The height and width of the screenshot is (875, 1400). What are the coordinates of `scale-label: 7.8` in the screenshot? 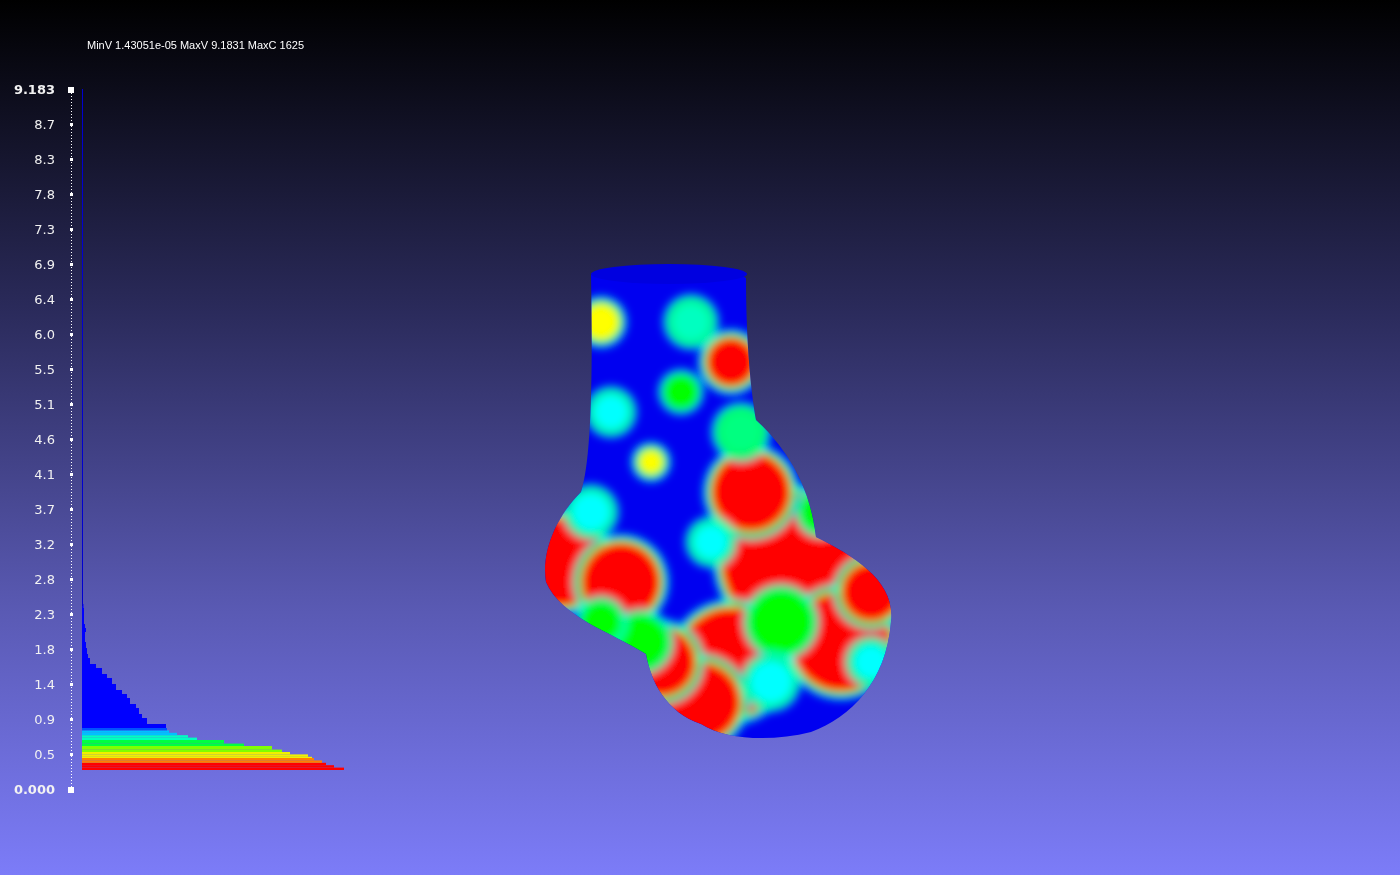 It's located at (44, 194).